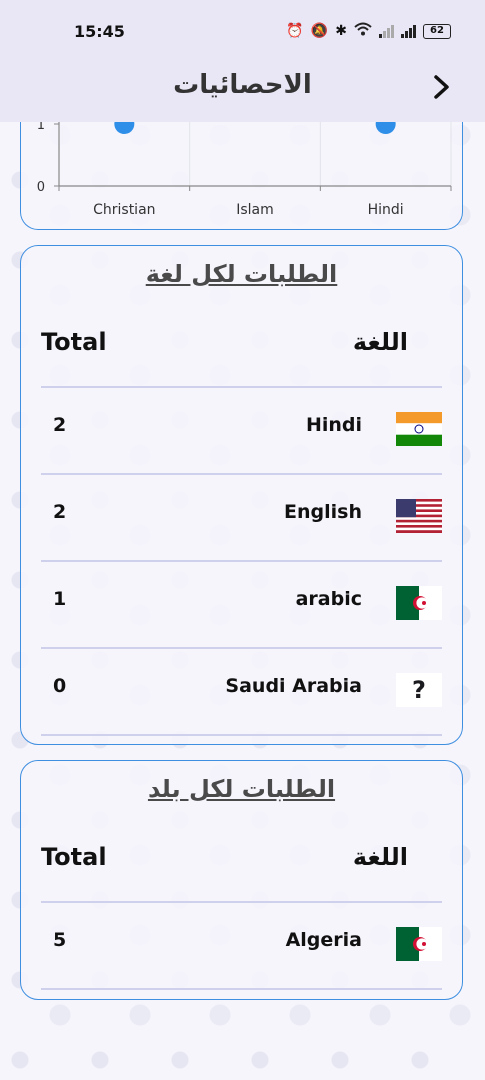 The width and height of the screenshot is (485, 1080). I want to click on battery-icon: 62, so click(437, 31).